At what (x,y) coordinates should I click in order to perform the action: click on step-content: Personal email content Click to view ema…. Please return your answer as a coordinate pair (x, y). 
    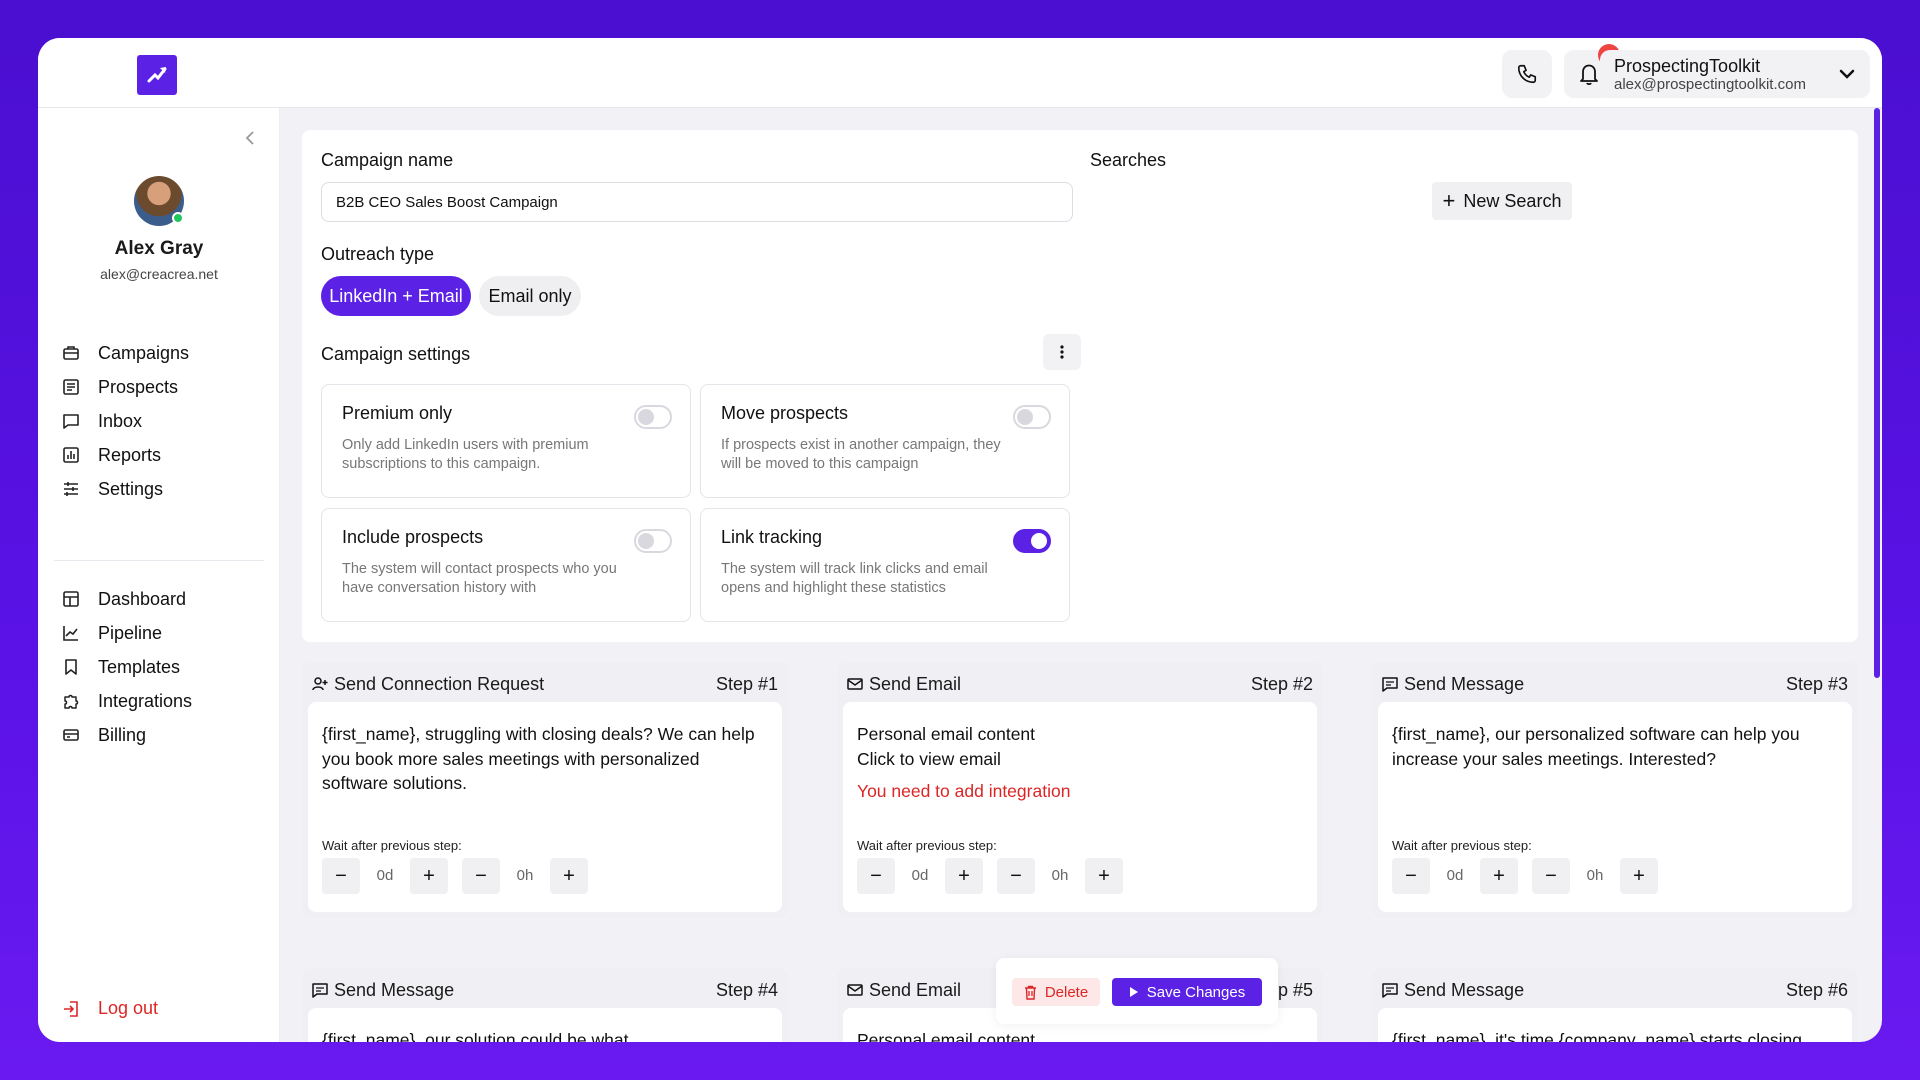
    Looking at the image, I should click on (1080, 807).